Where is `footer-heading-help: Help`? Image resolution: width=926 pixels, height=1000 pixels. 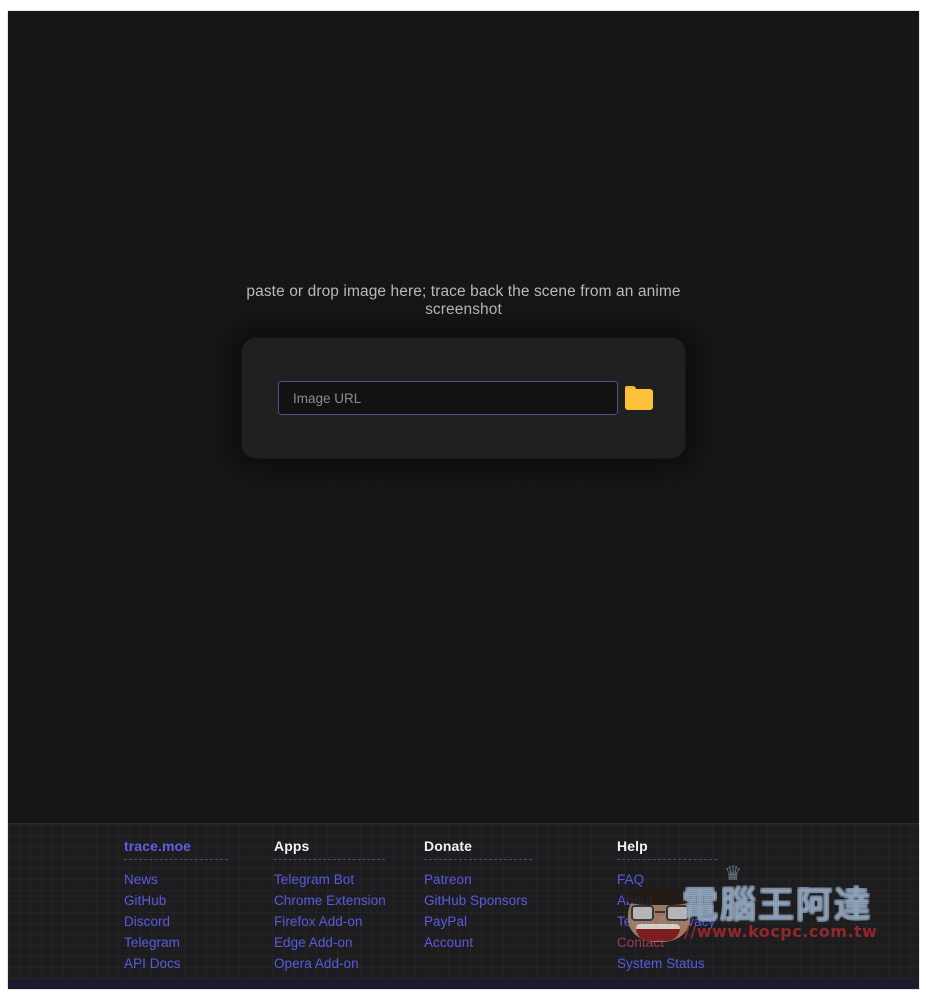 footer-heading-help: Help is located at coordinates (667, 849).